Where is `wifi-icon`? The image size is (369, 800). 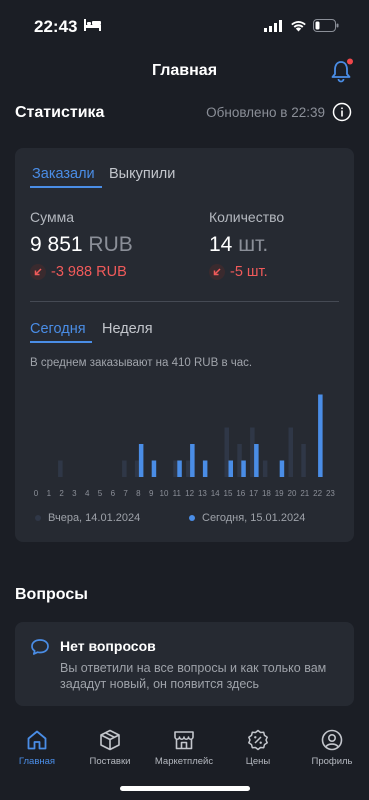 wifi-icon is located at coordinates (298, 26).